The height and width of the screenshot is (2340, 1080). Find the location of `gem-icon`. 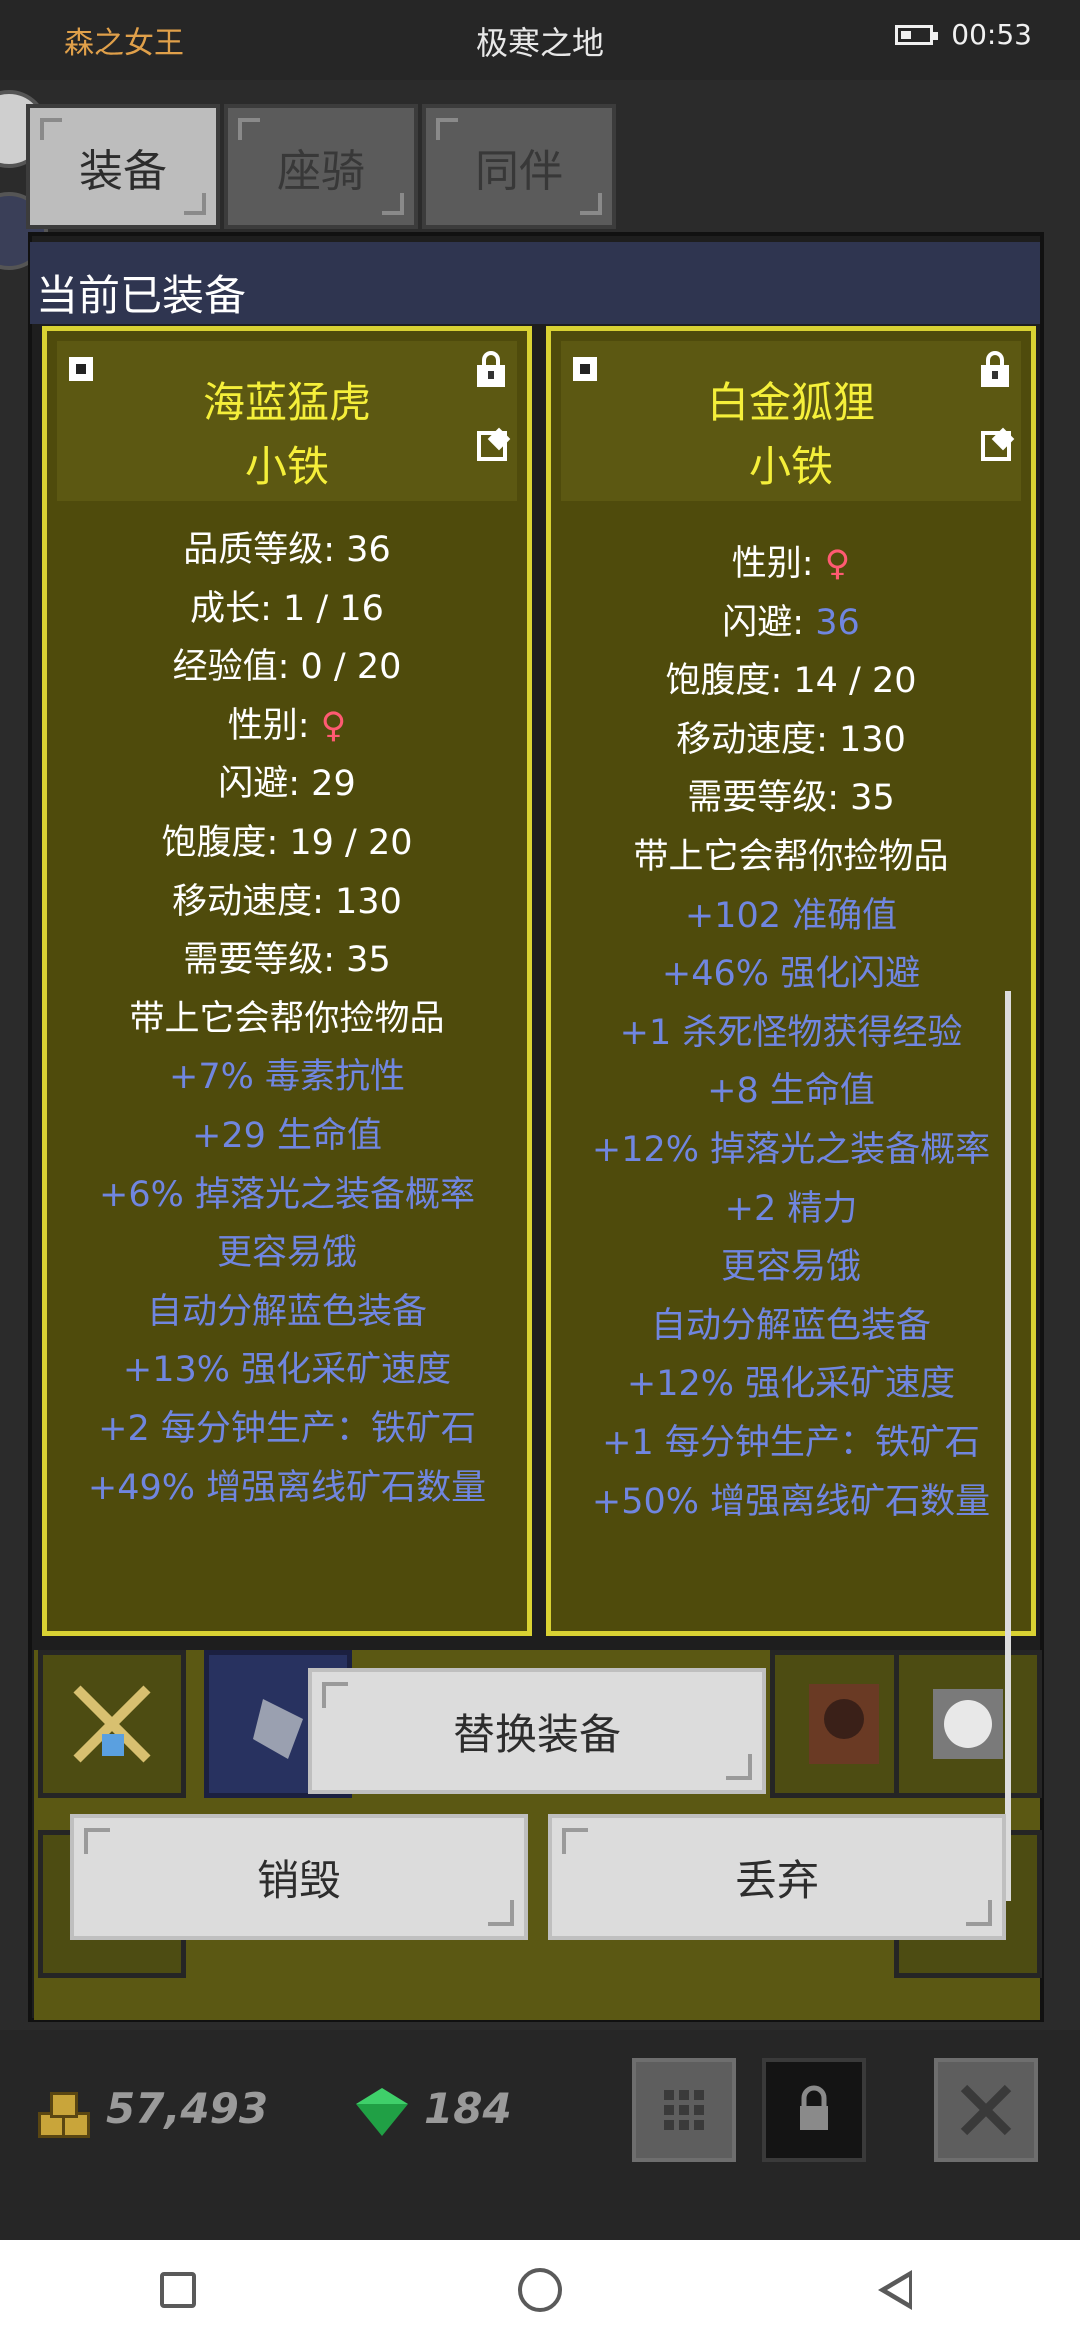

gem-icon is located at coordinates (382, 2112).